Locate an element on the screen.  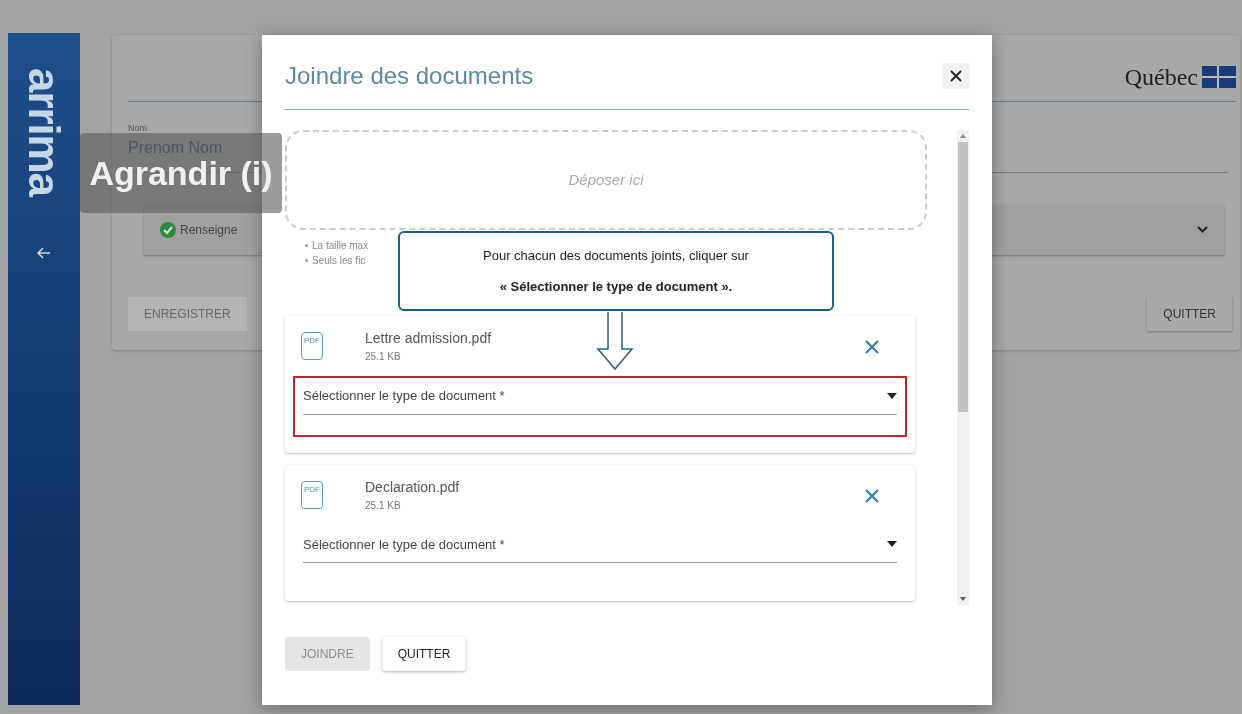
drop-zone-label: Déposer ici is located at coordinates (606, 179).